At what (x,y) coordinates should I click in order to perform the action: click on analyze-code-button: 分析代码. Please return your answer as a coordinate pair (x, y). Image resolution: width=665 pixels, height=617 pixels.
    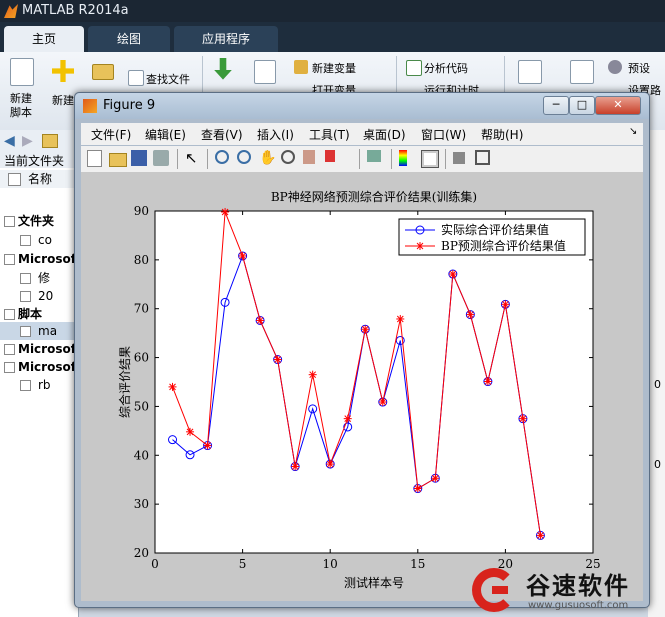
    Looking at the image, I should click on (446, 68).